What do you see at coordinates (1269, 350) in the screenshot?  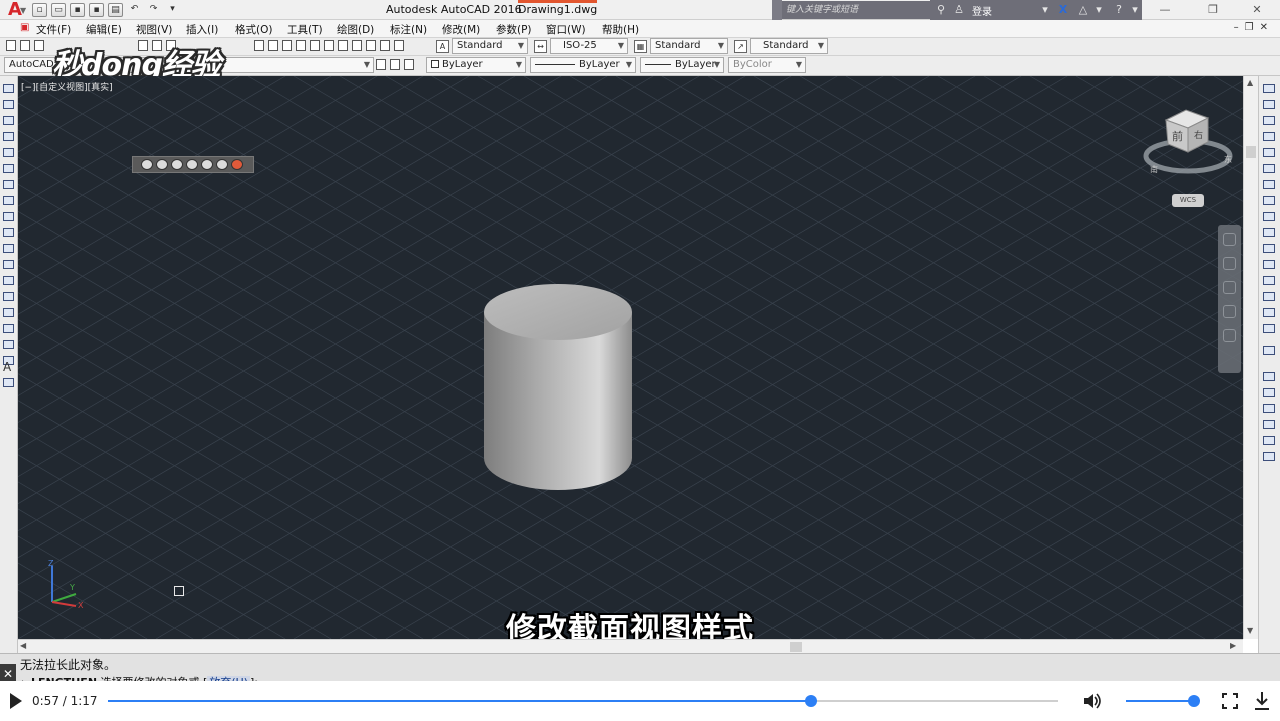 I see `explode-icon` at bounding box center [1269, 350].